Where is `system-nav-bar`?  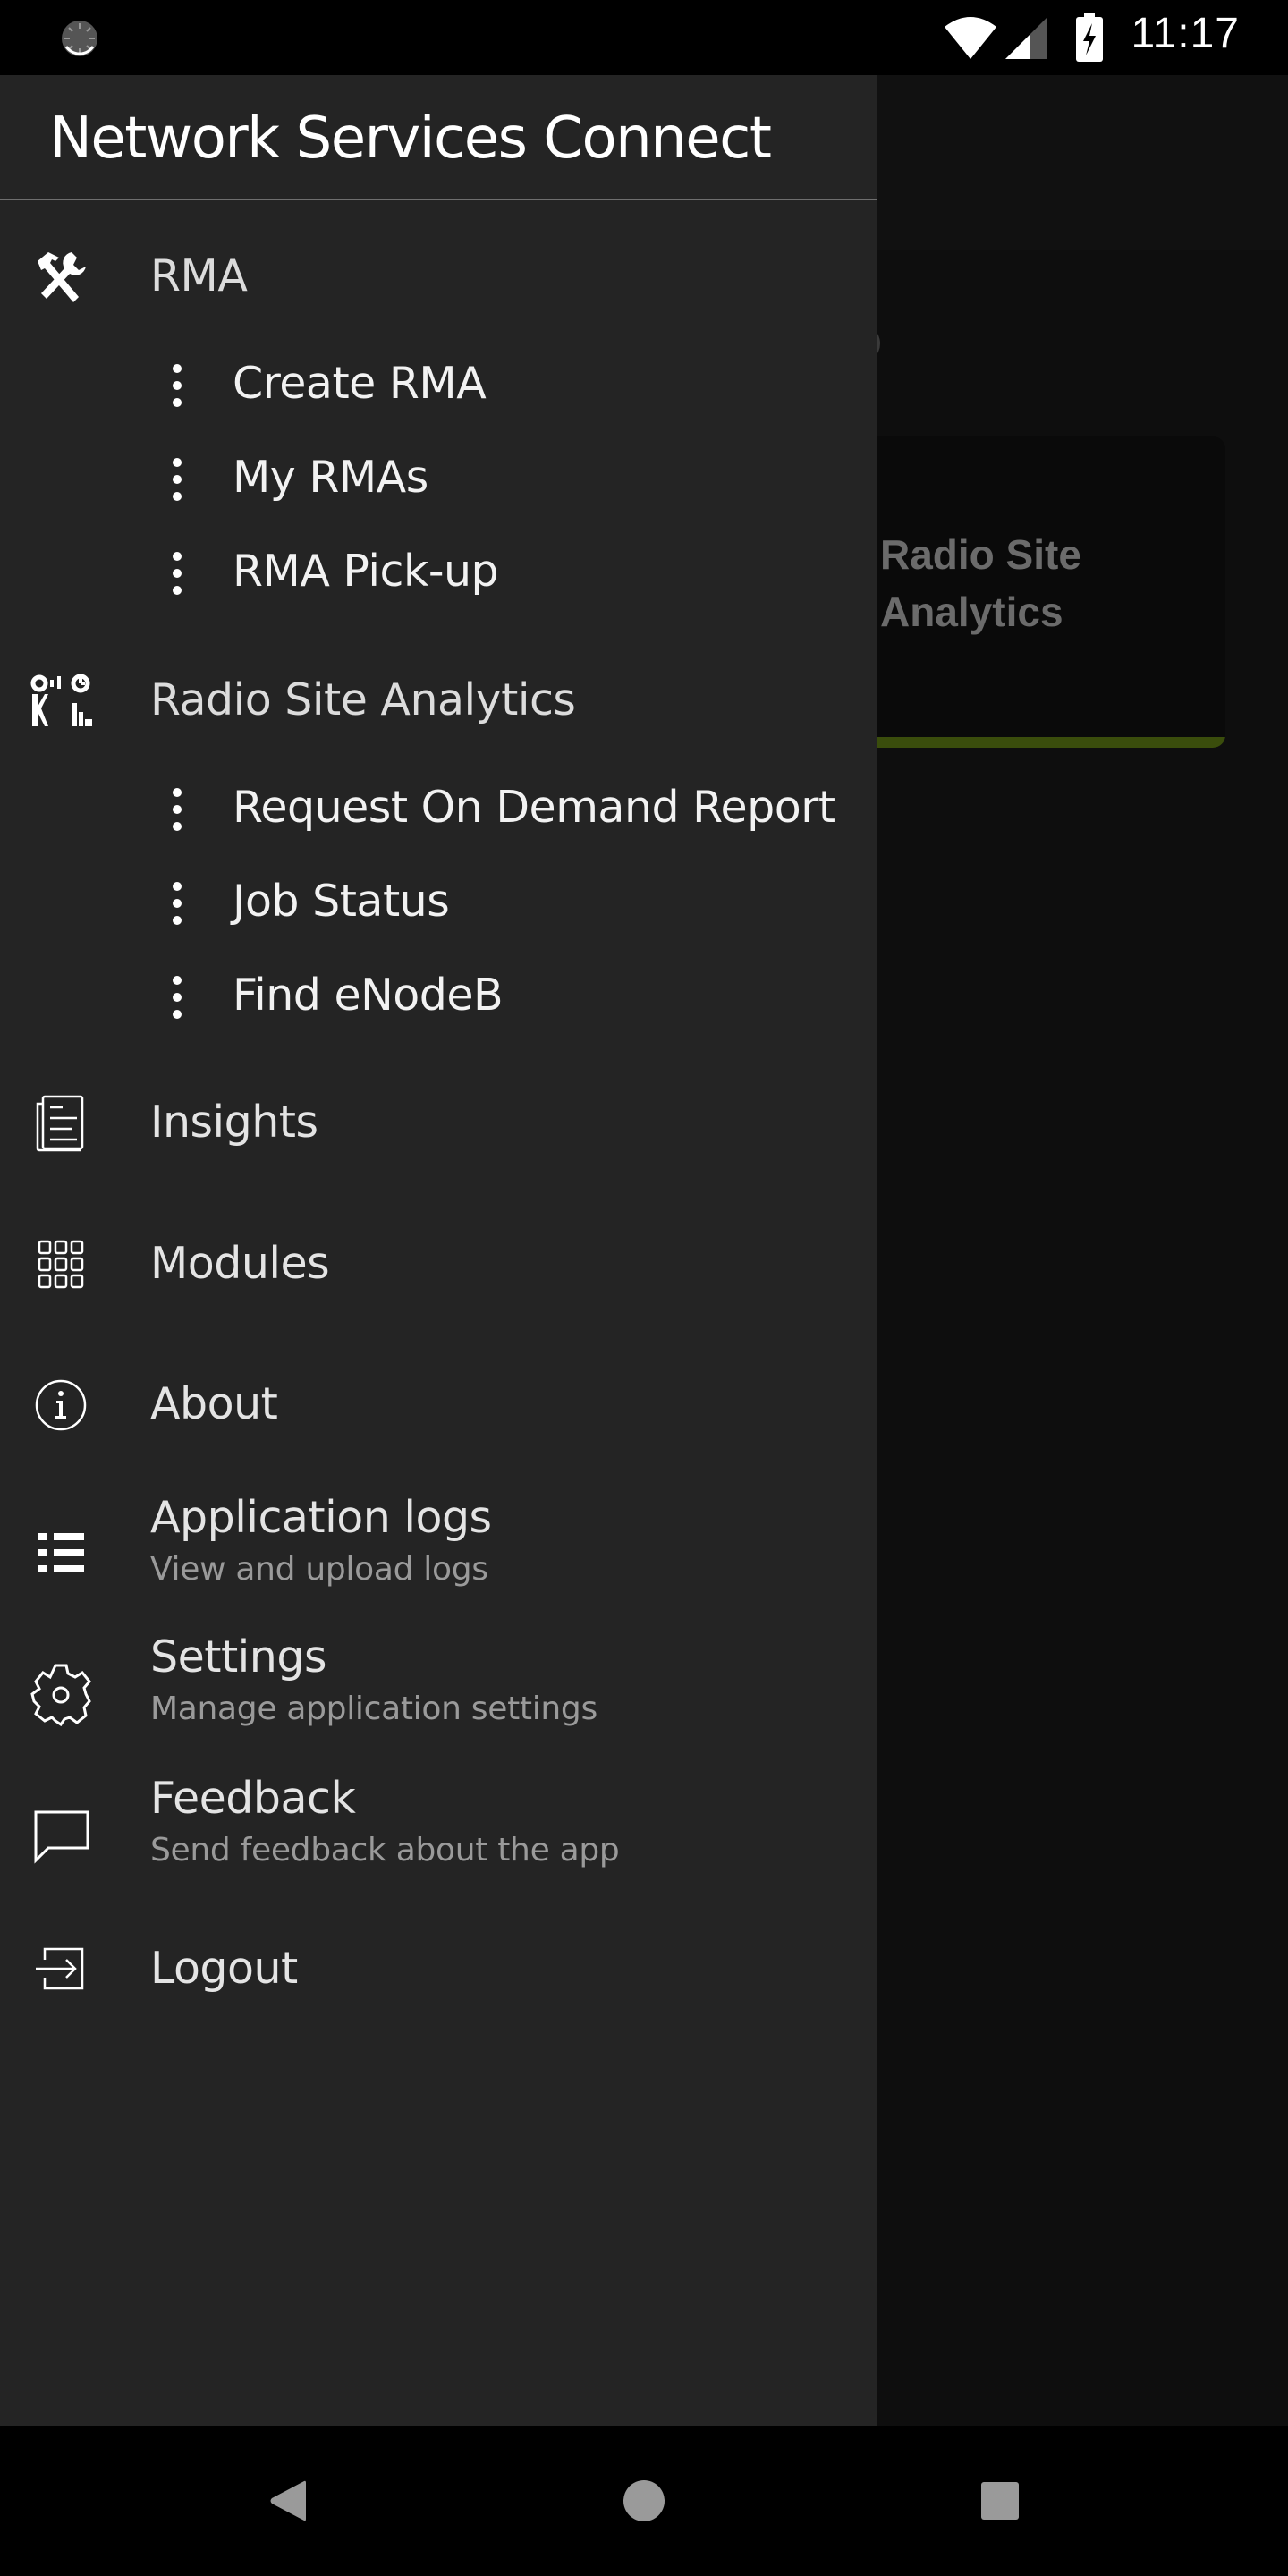 system-nav-bar is located at coordinates (644, 2501).